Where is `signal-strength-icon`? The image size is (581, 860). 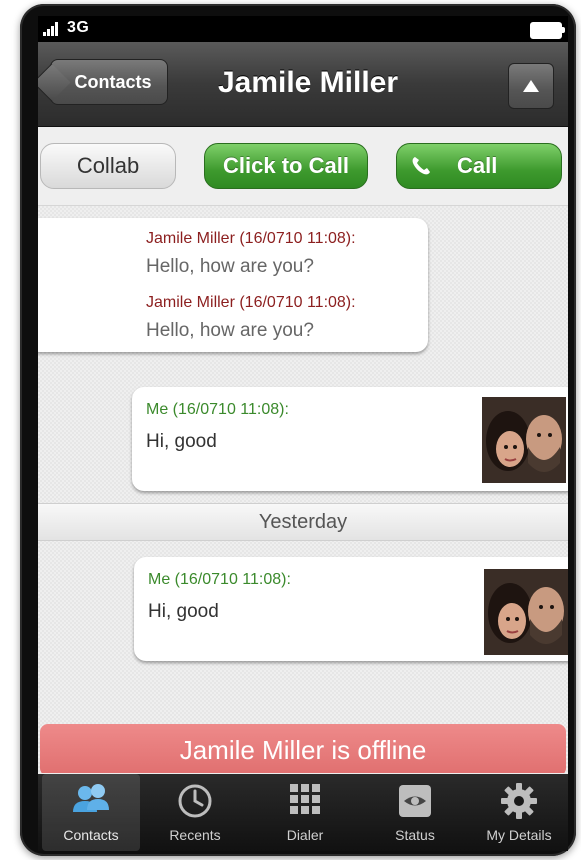
signal-strength-icon is located at coordinates (54, 29).